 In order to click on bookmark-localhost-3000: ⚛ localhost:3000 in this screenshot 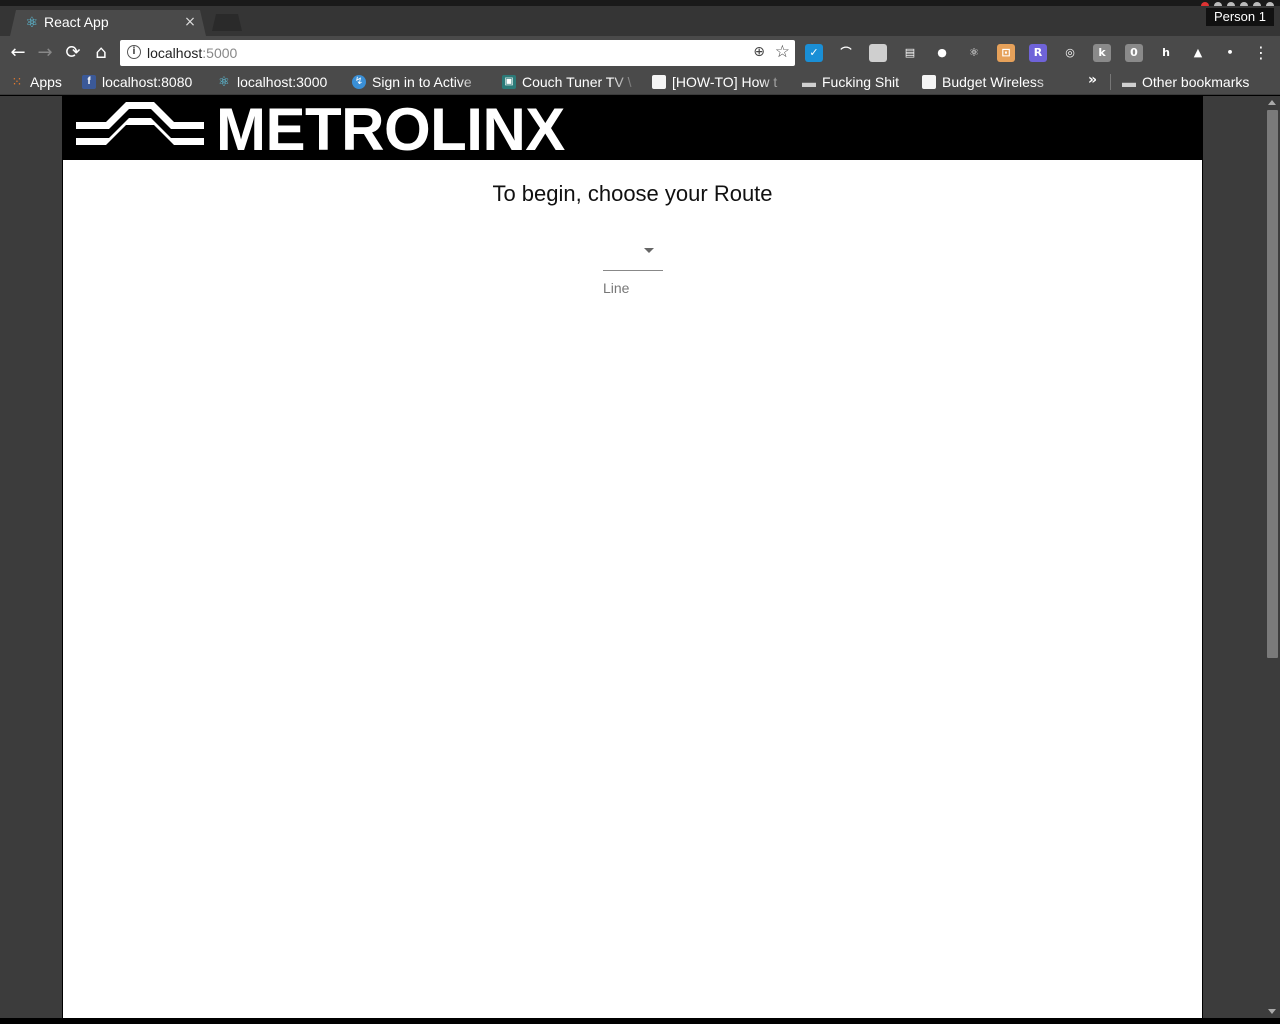, I will do `click(272, 82)`.